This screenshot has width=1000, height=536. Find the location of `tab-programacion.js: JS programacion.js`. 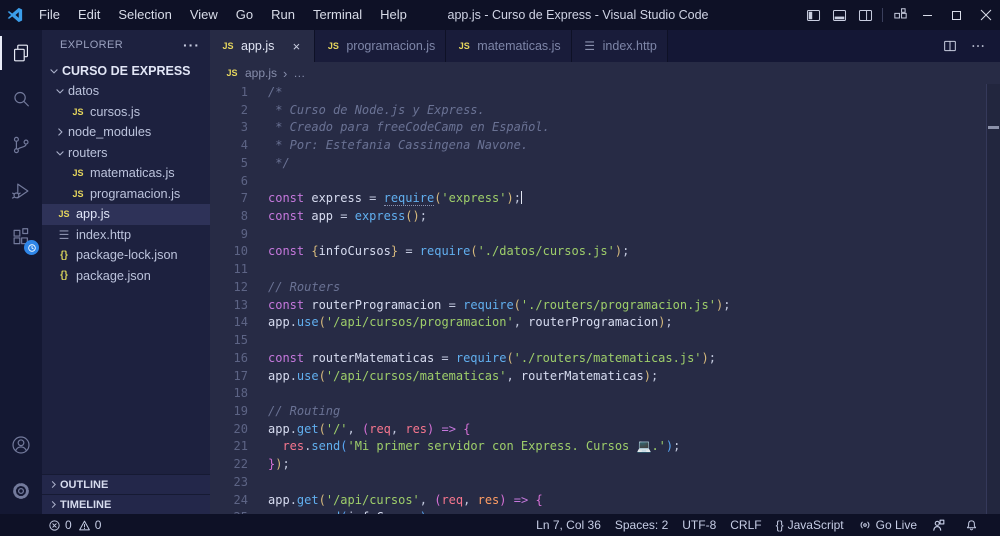

tab-programacion.js: JS programacion.js is located at coordinates (381, 46).